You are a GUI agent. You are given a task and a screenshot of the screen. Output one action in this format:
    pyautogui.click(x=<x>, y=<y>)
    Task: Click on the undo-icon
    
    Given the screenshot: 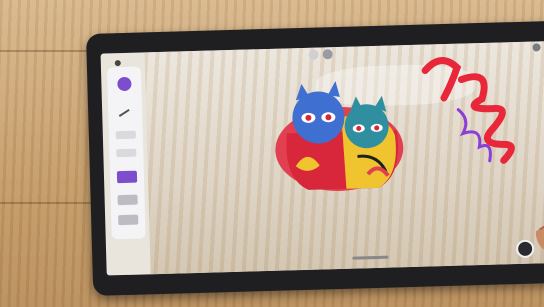 What is the action you would take?
    pyautogui.click(x=125, y=110)
    